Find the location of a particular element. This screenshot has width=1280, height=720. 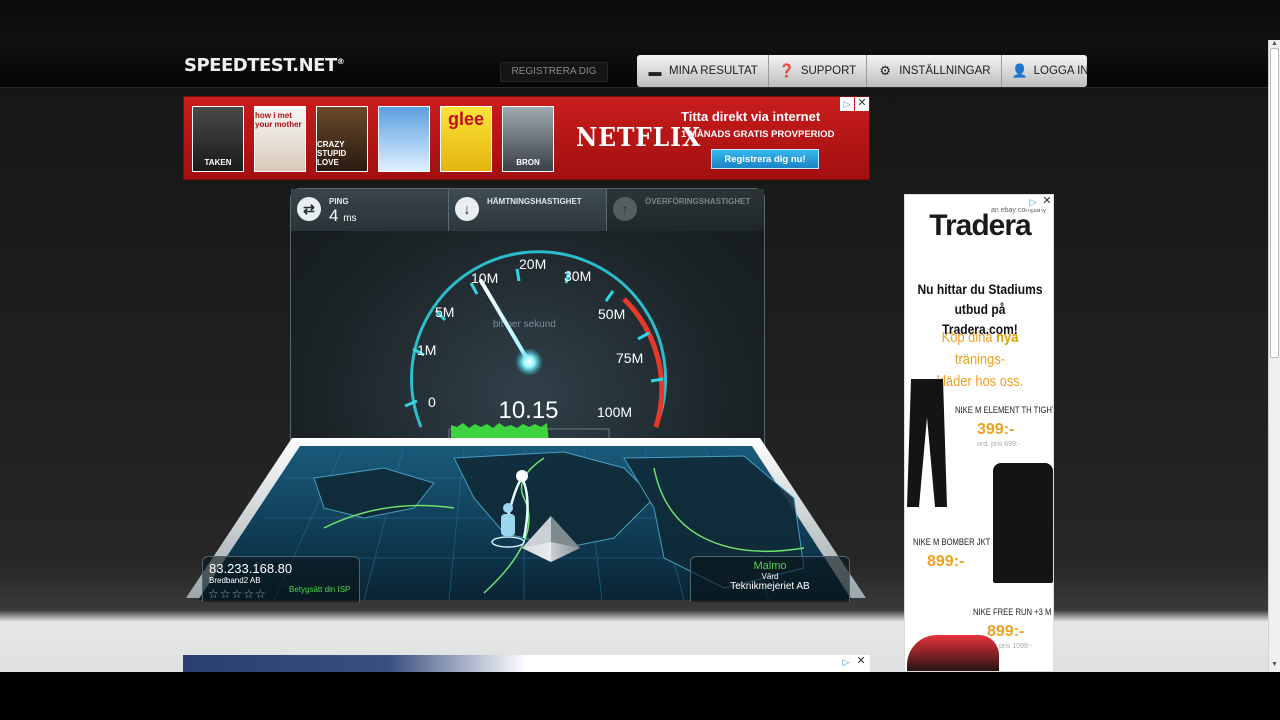

gear-icon: ⚙ is located at coordinates (885, 70).